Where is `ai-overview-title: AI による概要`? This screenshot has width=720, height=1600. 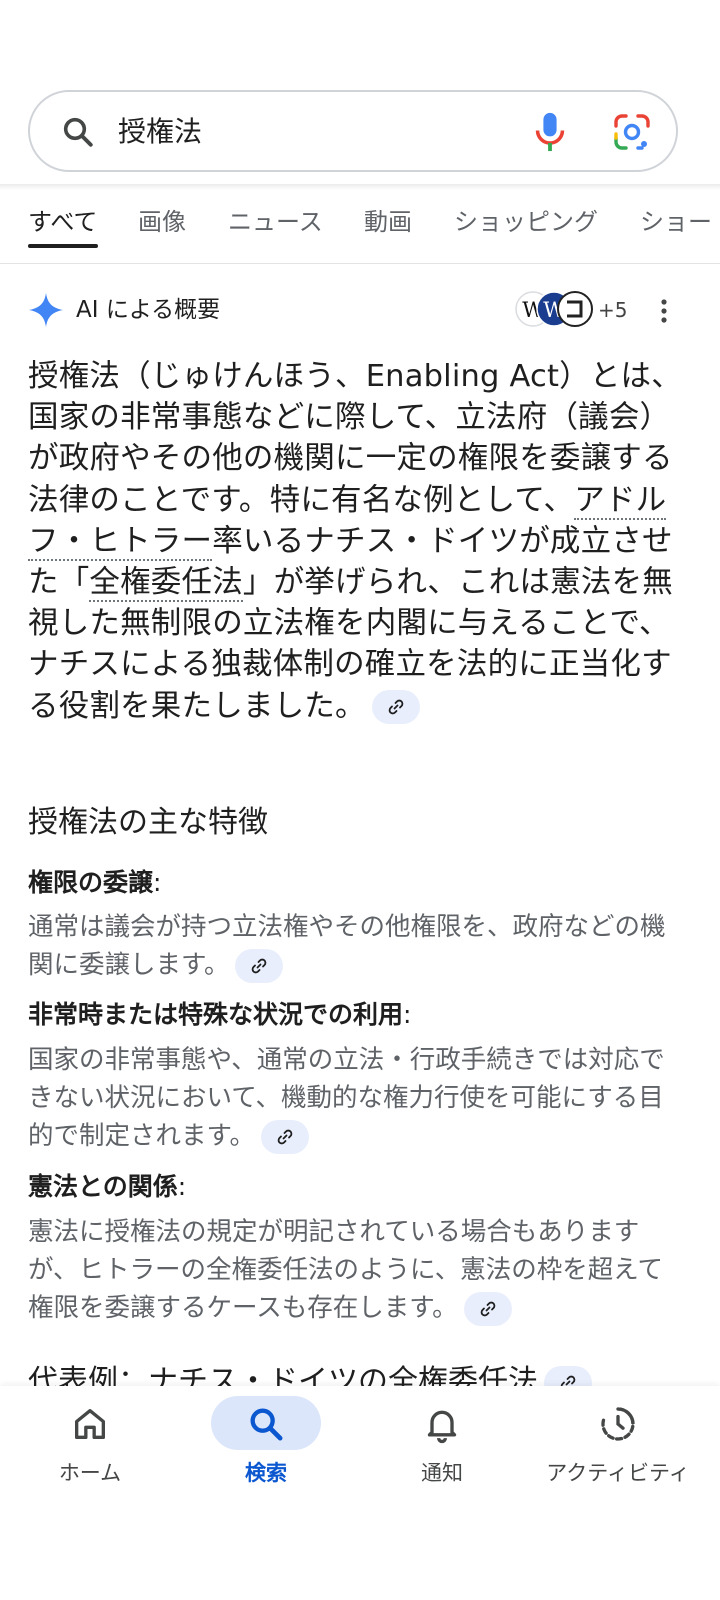 ai-overview-title: AI による概要 is located at coordinates (148, 310).